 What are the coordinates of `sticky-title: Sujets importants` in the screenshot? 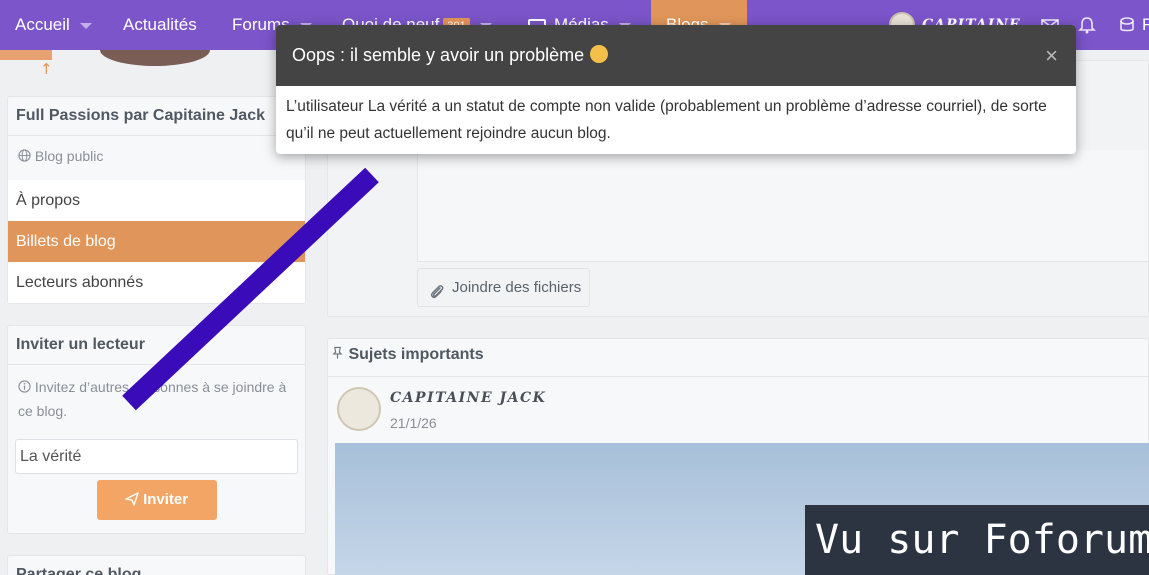 It's located at (407, 355).